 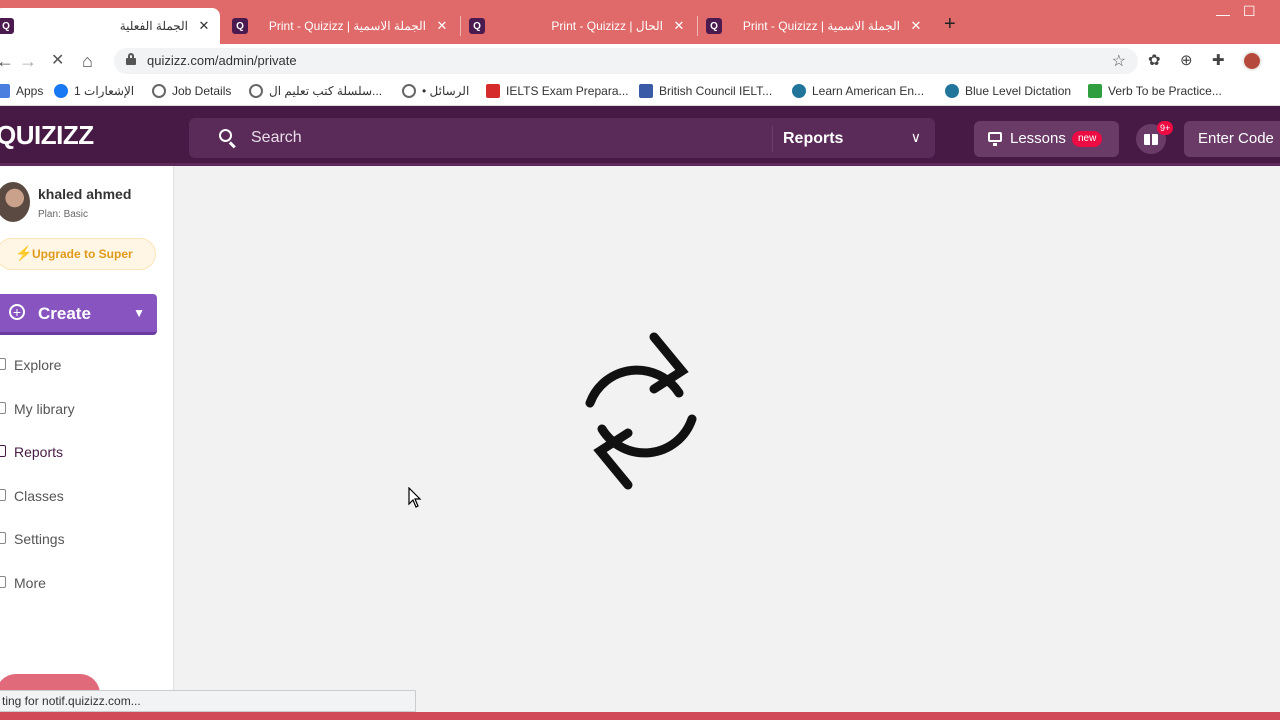 I want to click on lock-icon, so click(x=131, y=59).